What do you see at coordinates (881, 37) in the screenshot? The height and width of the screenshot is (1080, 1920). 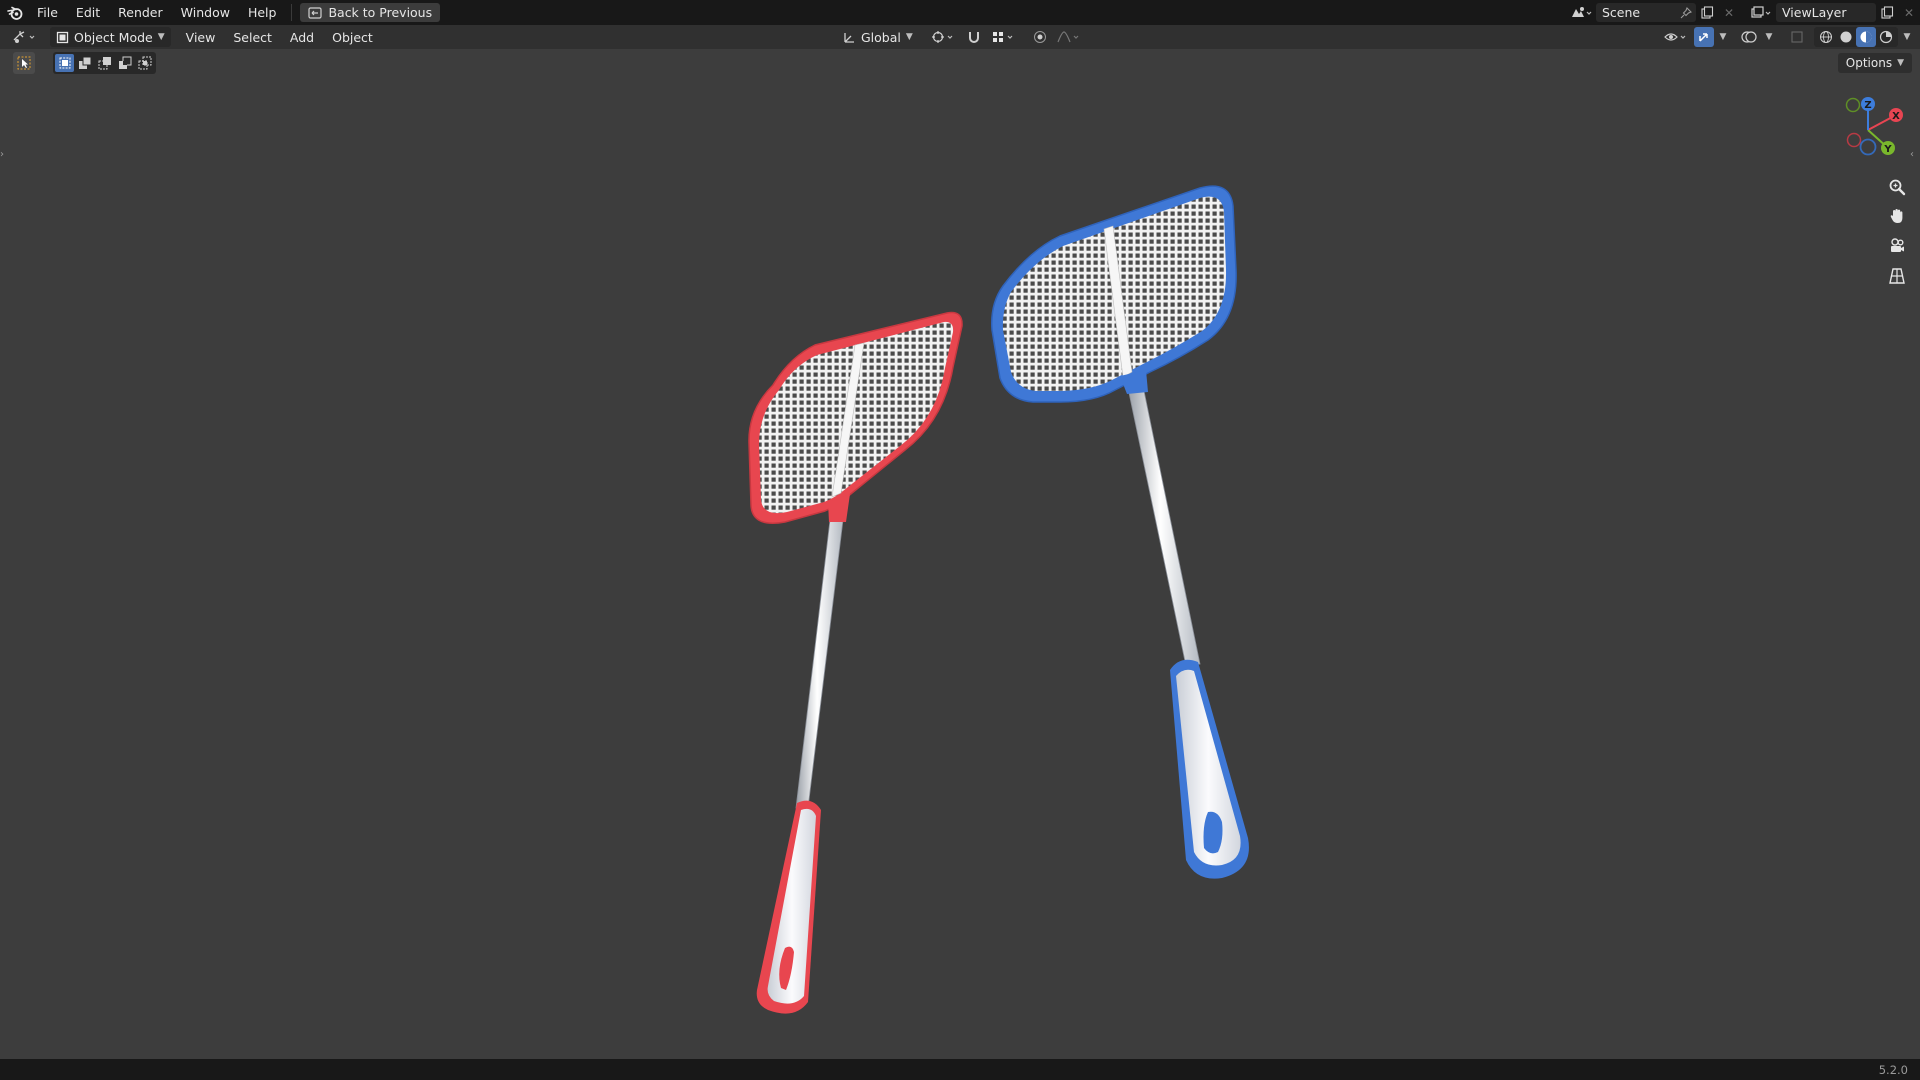 I see `orientation-label: Global` at bounding box center [881, 37].